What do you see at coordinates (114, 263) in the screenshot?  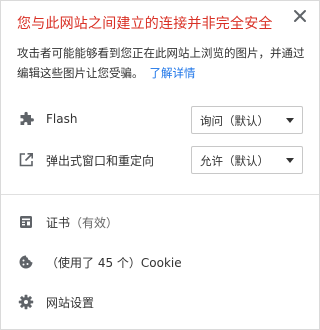 I see `cookie-label: （使用了 45 个）Cookie` at bounding box center [114, 263].